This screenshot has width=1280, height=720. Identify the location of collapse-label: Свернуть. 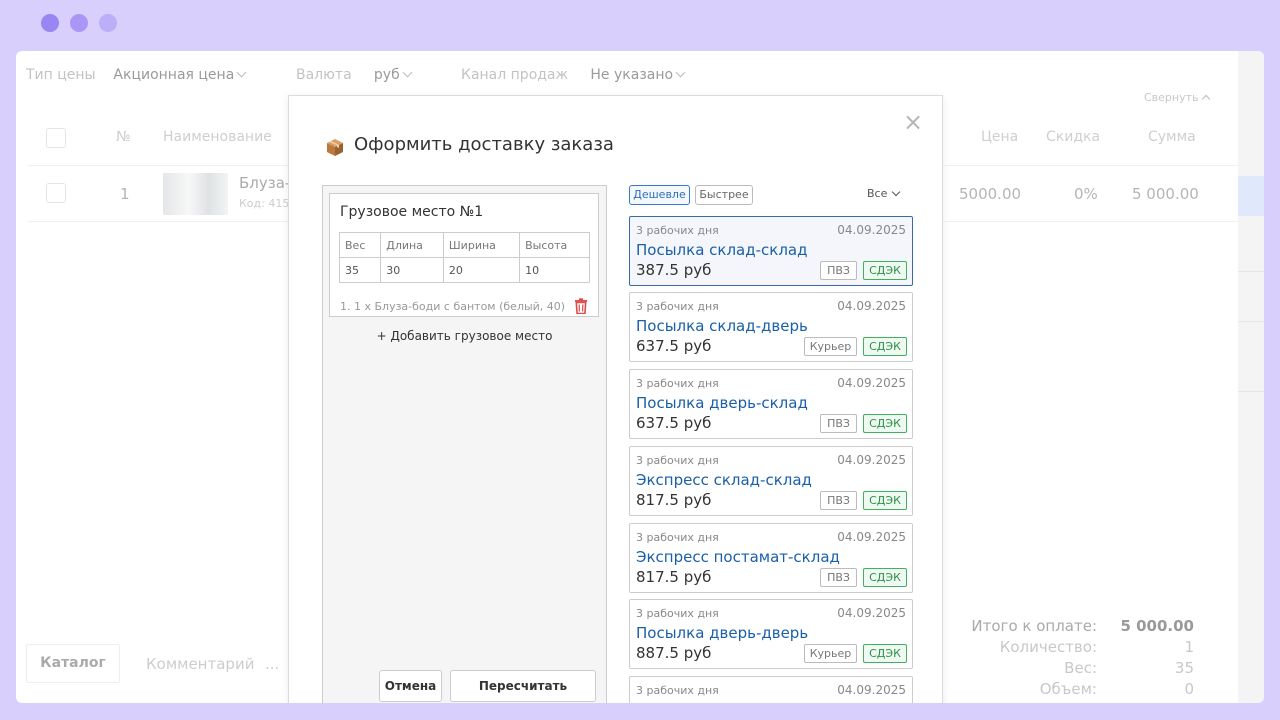
(1171, 97).